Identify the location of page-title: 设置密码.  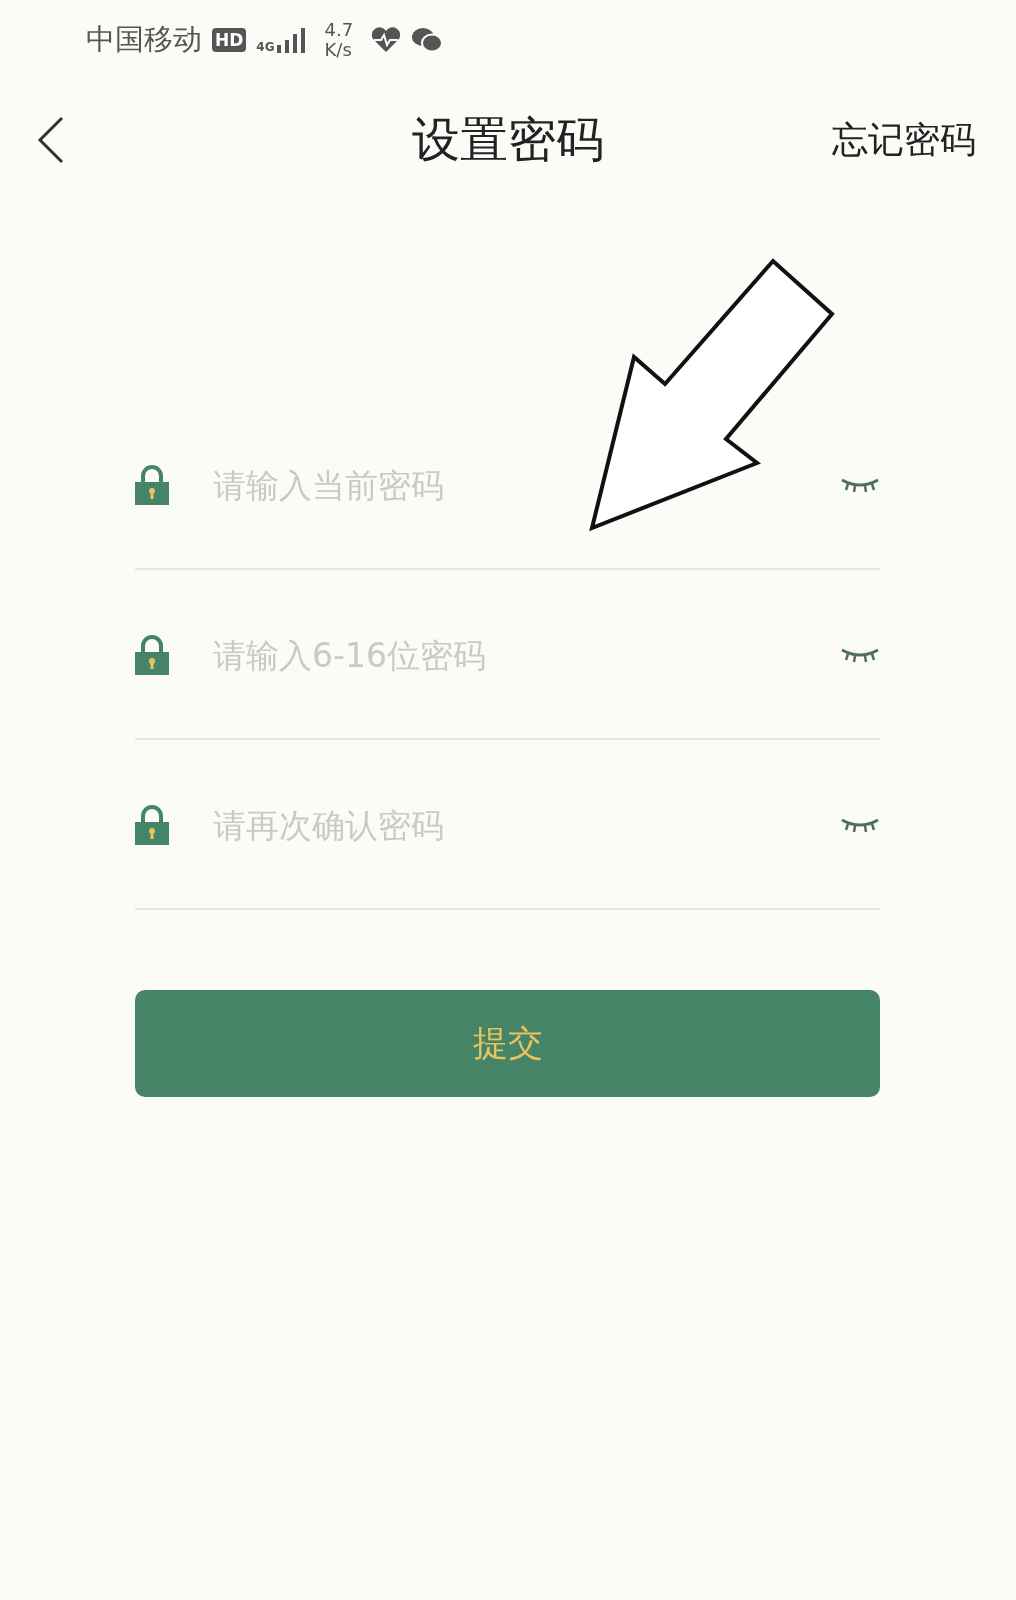
(508, 139).